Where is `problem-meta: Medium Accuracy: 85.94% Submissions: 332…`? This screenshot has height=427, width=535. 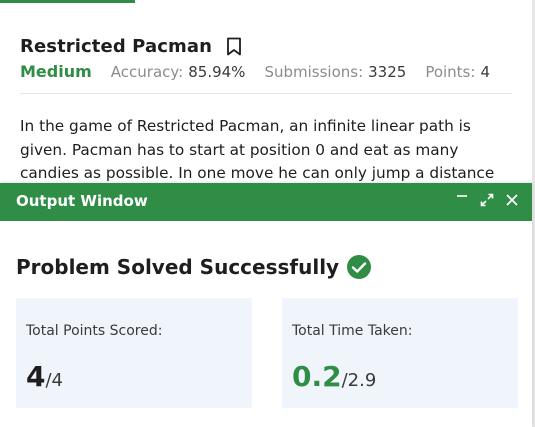 problem-meta: Medium Accuracy: 85.94% Submissions: 332… is located at coordinates (264, 71).